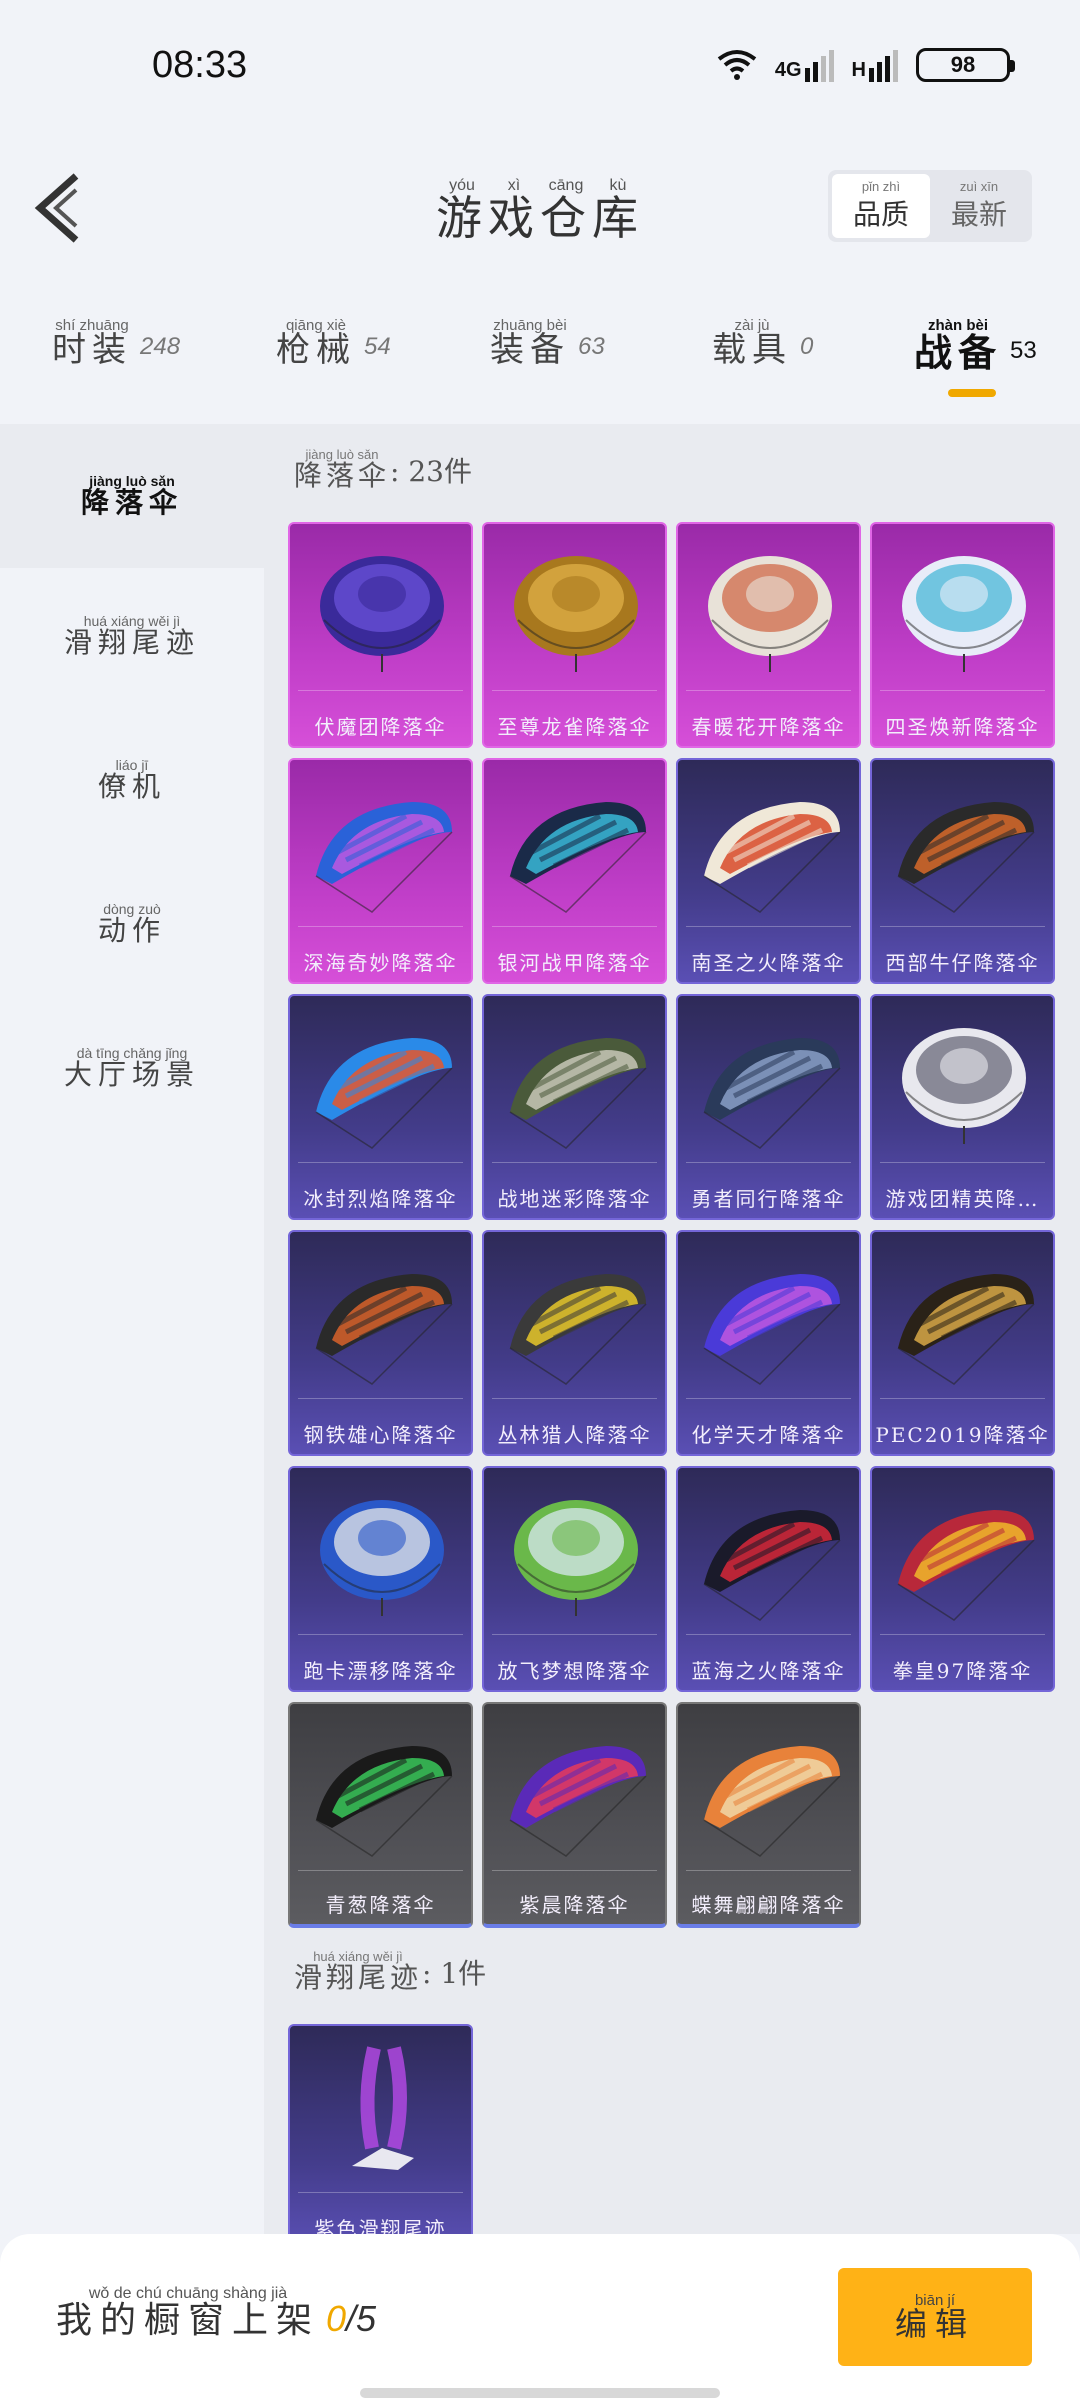  Describe the element at coordinates (160, 346) in the screenshot. I see `tab-count: 248` at that location.